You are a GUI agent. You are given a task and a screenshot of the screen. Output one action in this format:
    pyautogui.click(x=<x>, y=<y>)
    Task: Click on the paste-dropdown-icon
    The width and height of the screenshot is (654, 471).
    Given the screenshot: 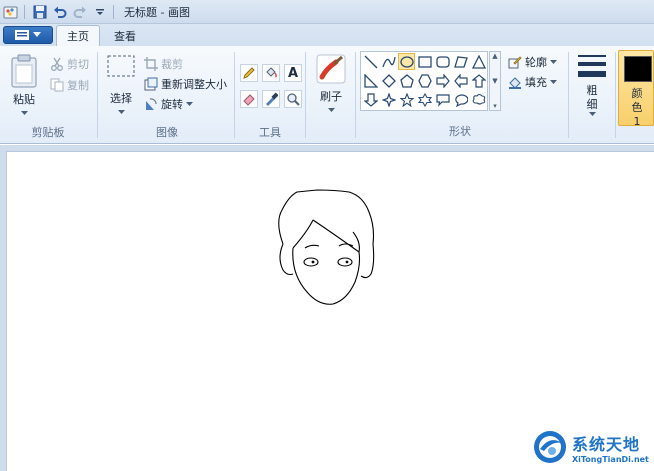 What is the action you would take?
    pyautogui.click(x=24, y=113)
    